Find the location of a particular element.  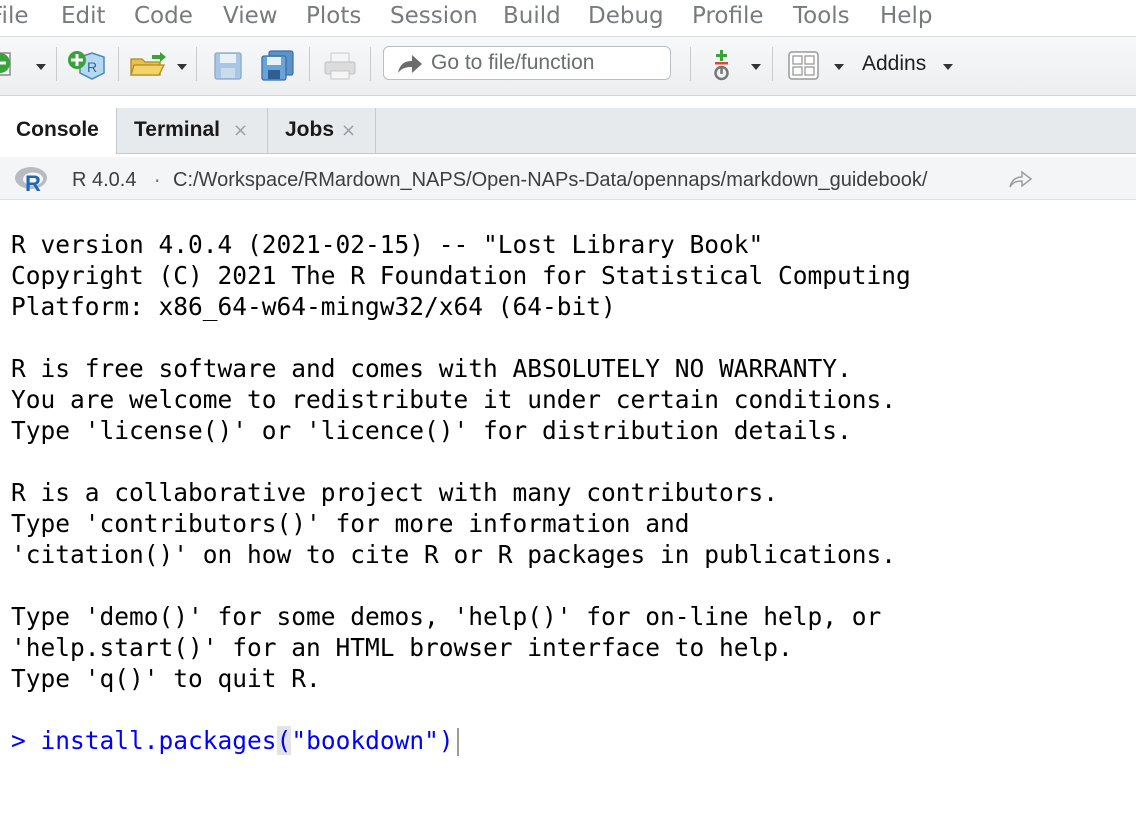

new-project-button: R is located at coordinates (86, 65).